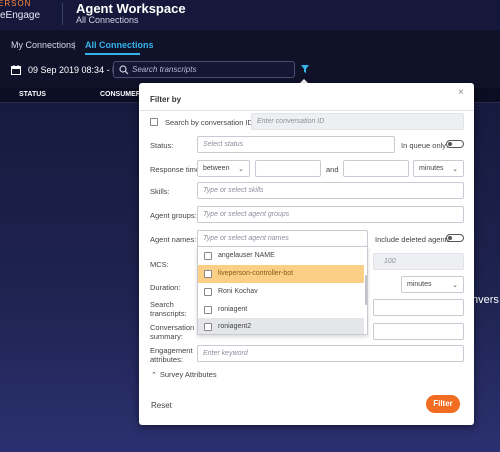  Describe the element at coordinates (166, 99) in the screenshot. I see `filter-panel-title: Filter by` at that location.